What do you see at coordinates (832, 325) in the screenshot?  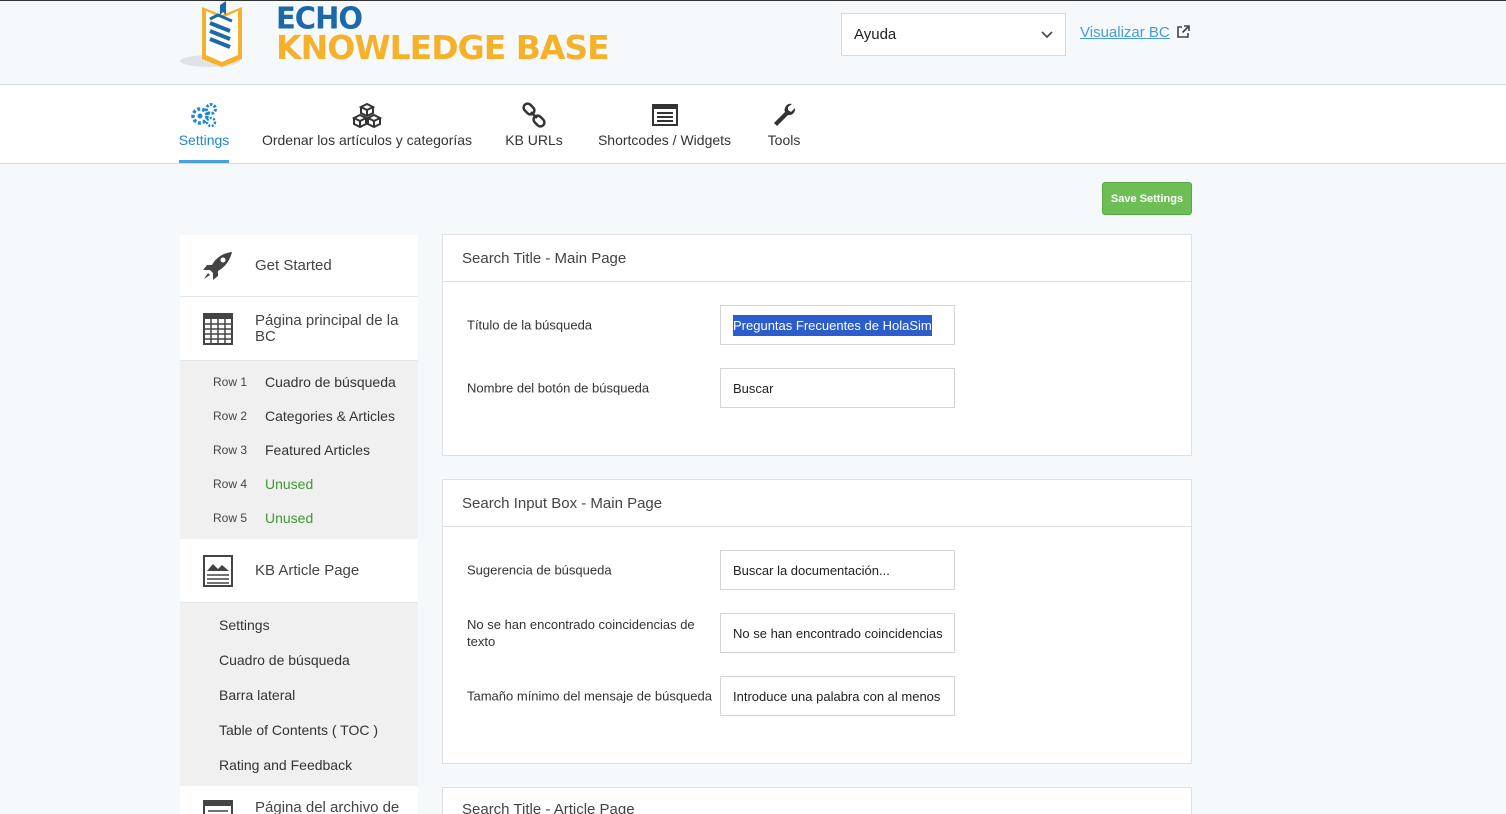 I see `search-title-input-value: Preguntas Frecuentes de HolaSim` at bounding box center [832, 325].